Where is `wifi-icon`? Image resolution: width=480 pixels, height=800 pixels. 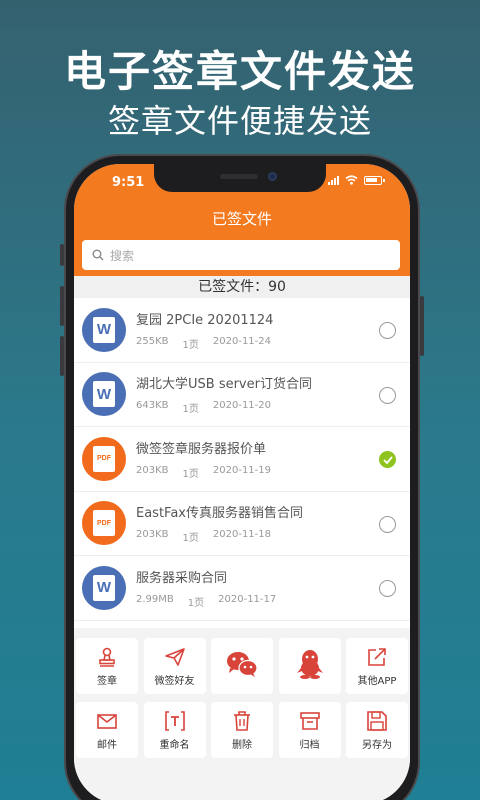 wifi-icon is located at coordinates (351, 180).